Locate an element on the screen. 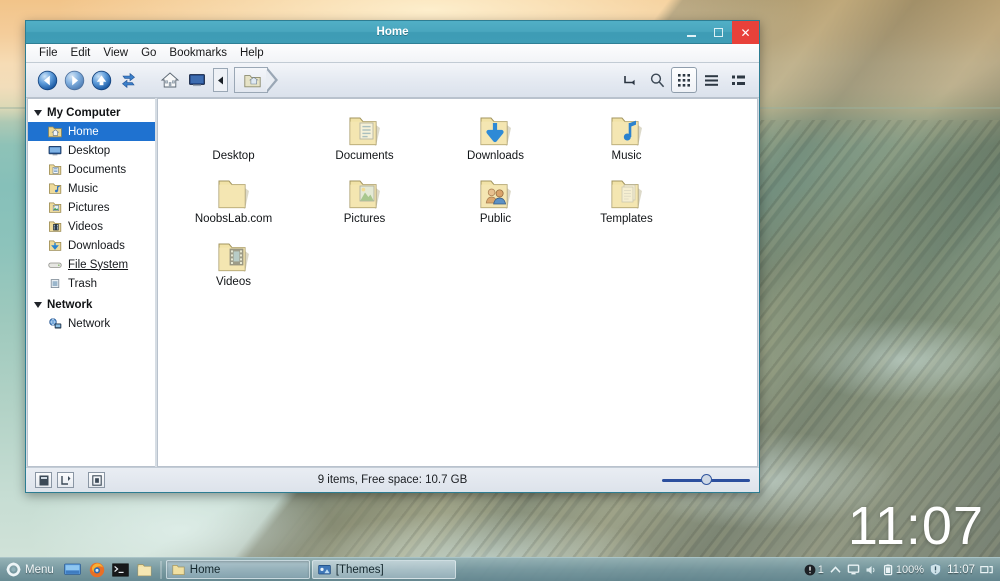 This screenshot has height=581, width=1000. firefox-icon is located at coordinates (97, 570).